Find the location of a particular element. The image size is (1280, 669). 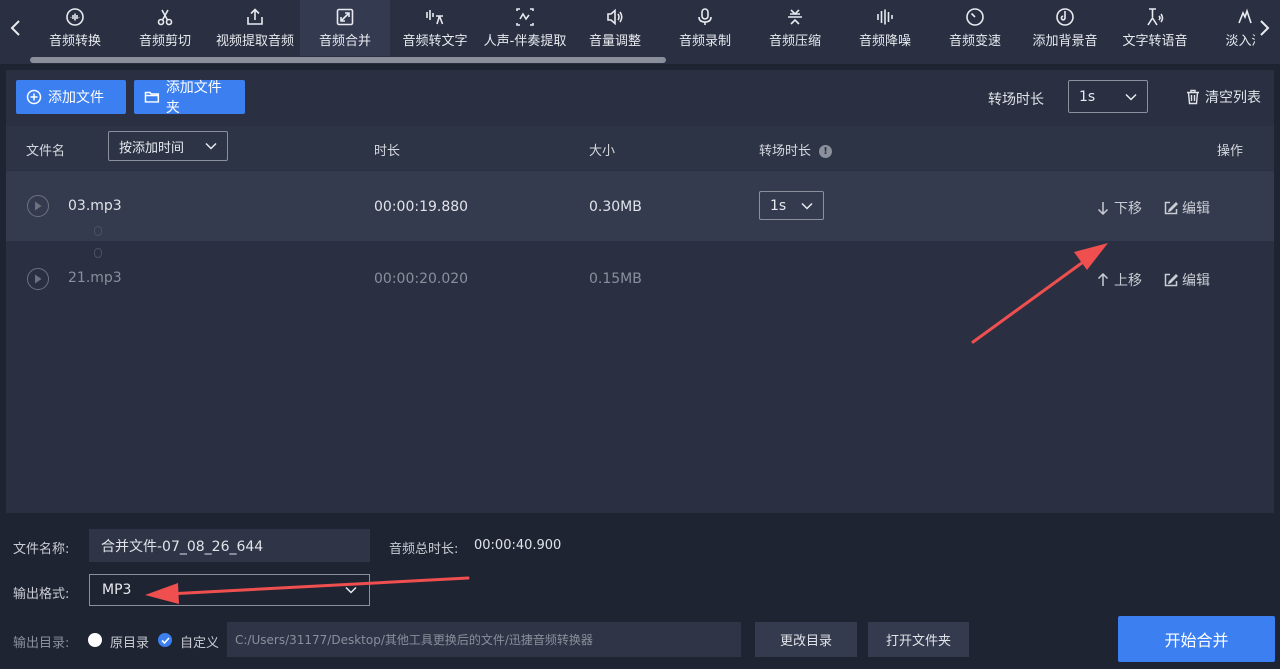

move-up-label: 上移 is located at coordinates (1128, 281).